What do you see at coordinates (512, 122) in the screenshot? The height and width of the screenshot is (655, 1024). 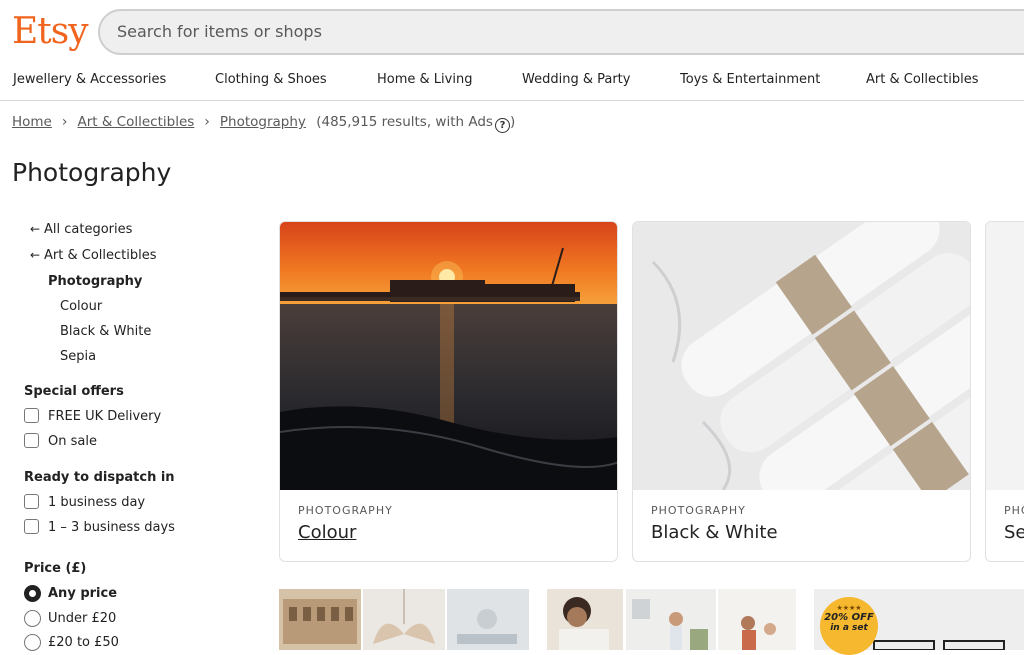 I see `results-count-end: )` at bounding box center [512, 122].